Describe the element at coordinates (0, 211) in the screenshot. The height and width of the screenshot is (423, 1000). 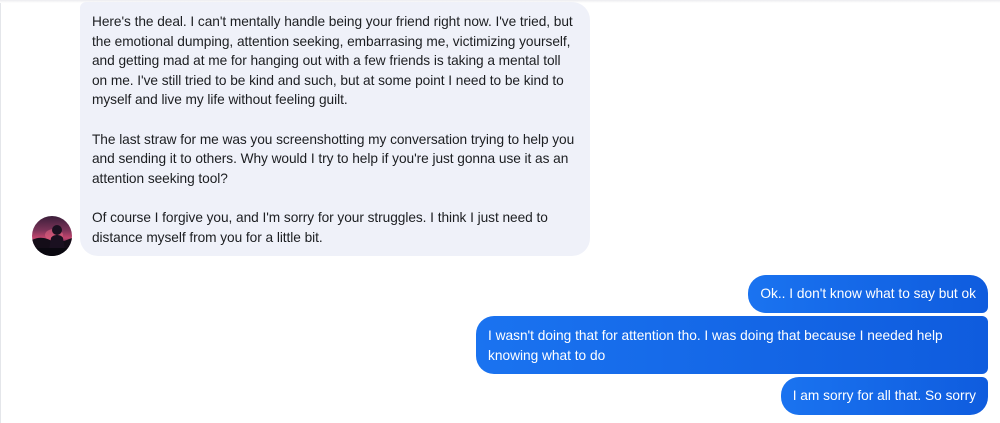
I see `panel-left-border` at that location.